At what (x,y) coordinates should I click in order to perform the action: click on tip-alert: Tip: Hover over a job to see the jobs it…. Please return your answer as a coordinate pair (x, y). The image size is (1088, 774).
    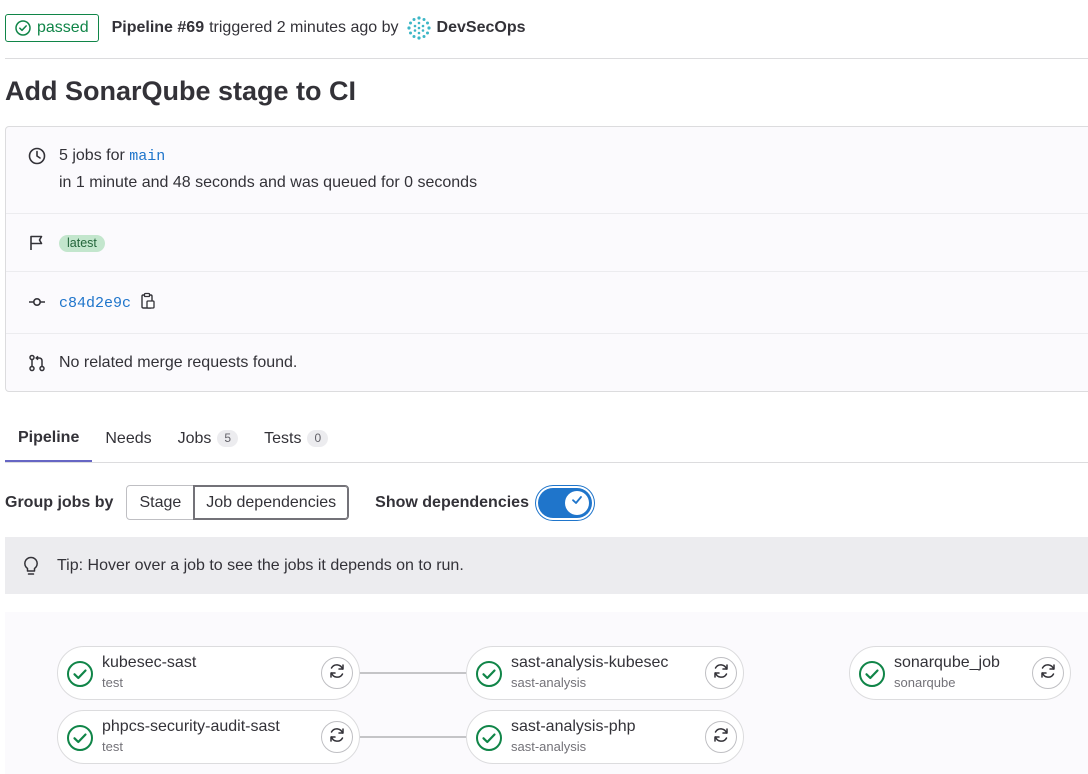
    Looking at the image, I should click on (546, 565).